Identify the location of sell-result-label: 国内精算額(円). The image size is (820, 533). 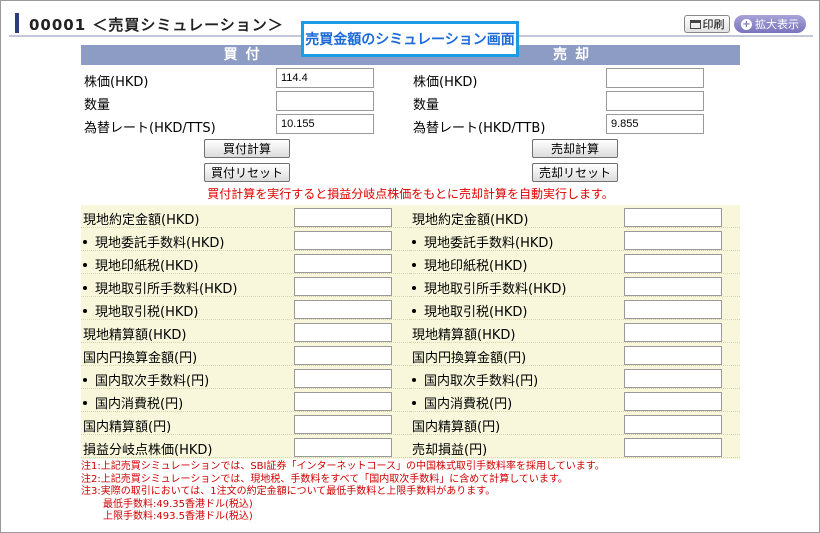
(456, 425).